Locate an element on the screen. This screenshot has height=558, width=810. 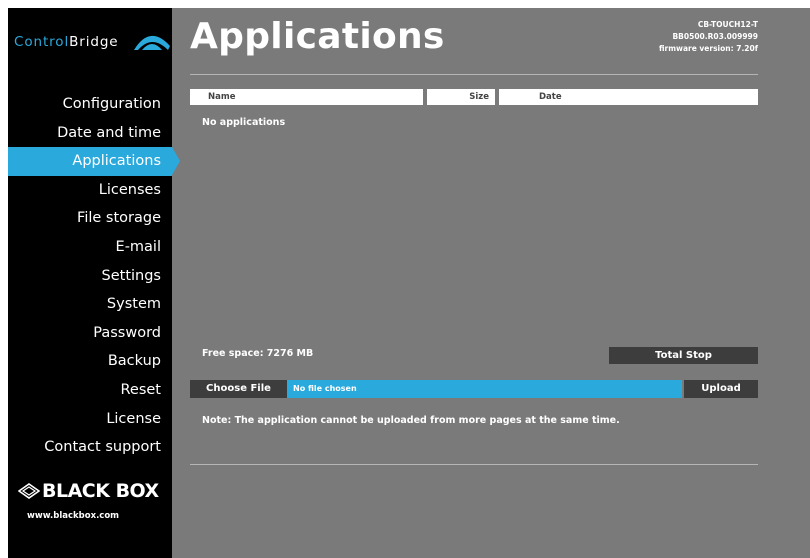
sidebar-item-contact-support: Contact support is located at coordinates (90, 447).